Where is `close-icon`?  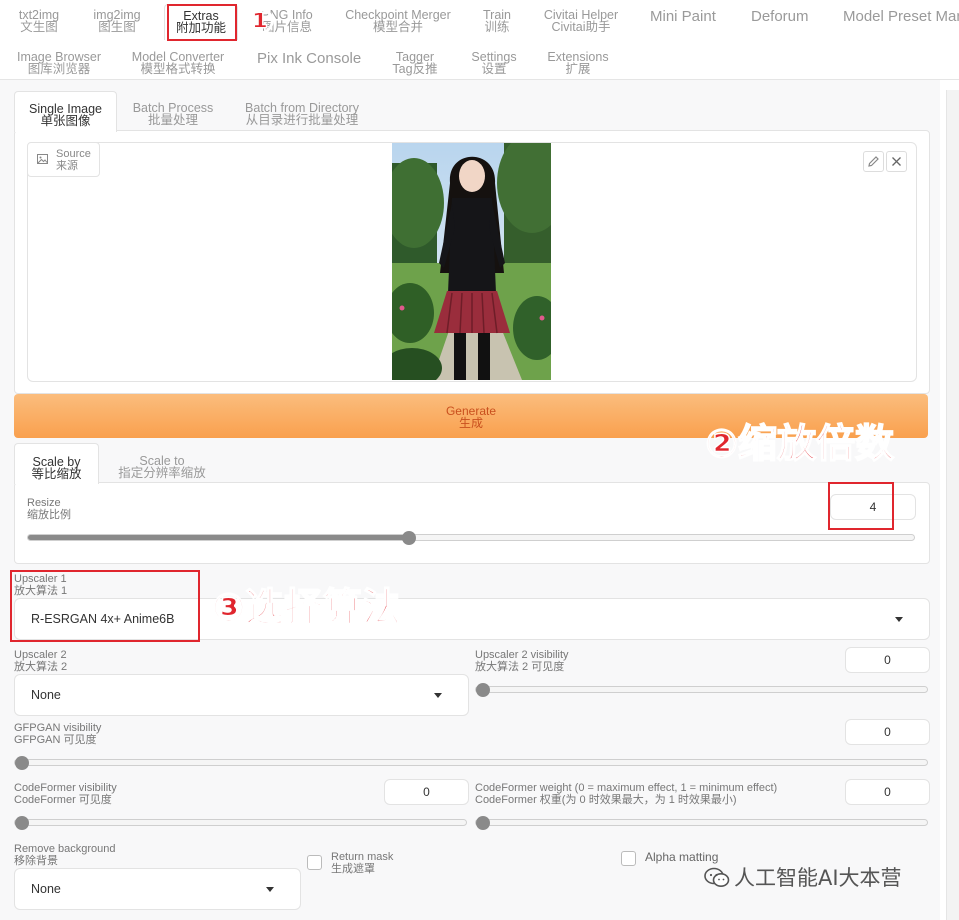 close-icon is located at coordinates (896, 161).